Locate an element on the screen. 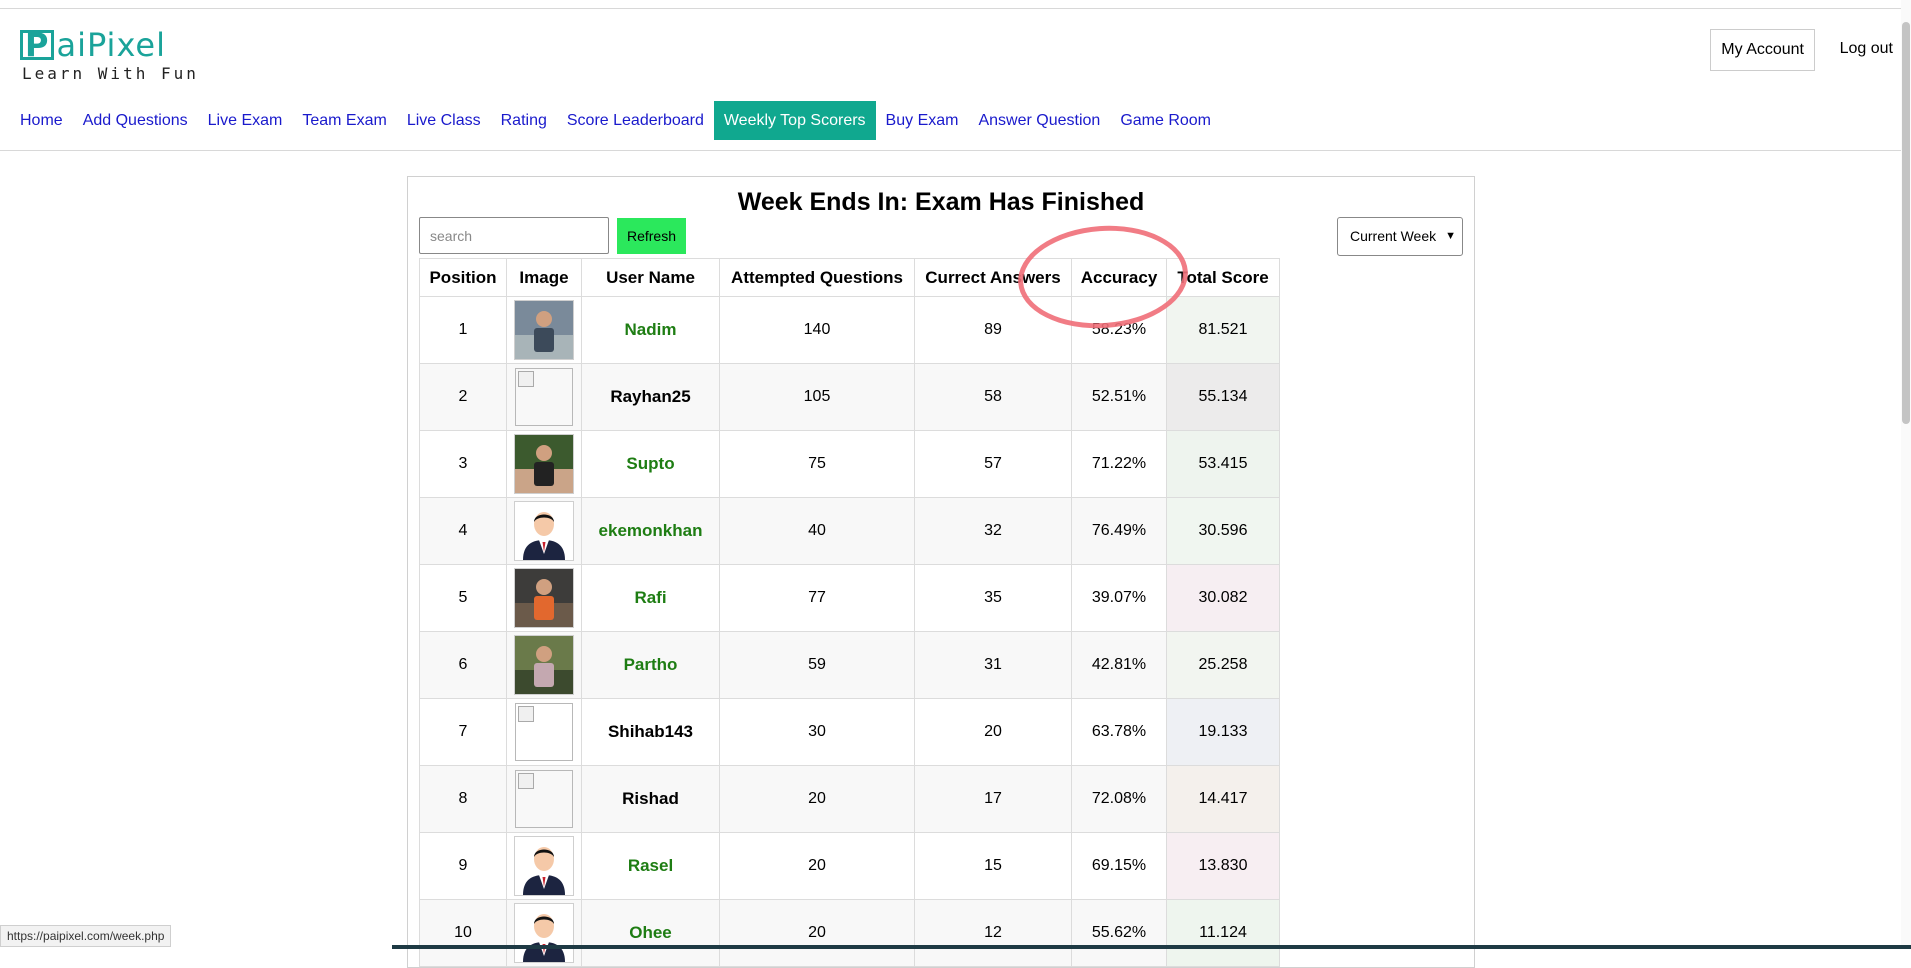  status-bar-url: https://paipixel.com/week.php is located at coordinates (86, 936).